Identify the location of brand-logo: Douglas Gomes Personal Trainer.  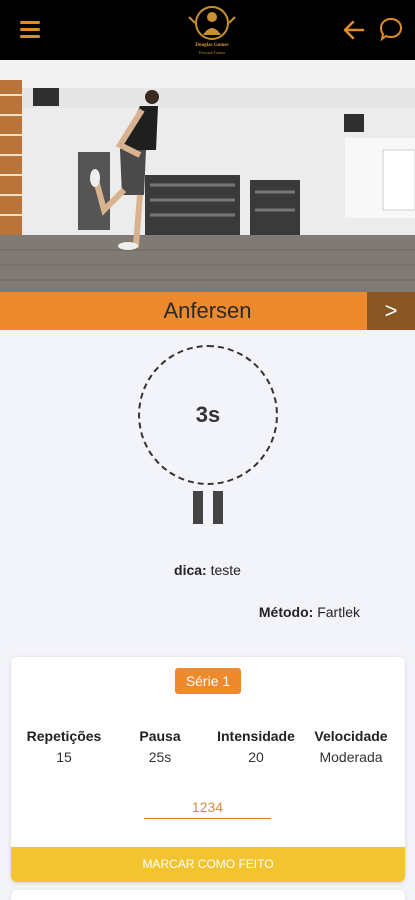
(212, 30).